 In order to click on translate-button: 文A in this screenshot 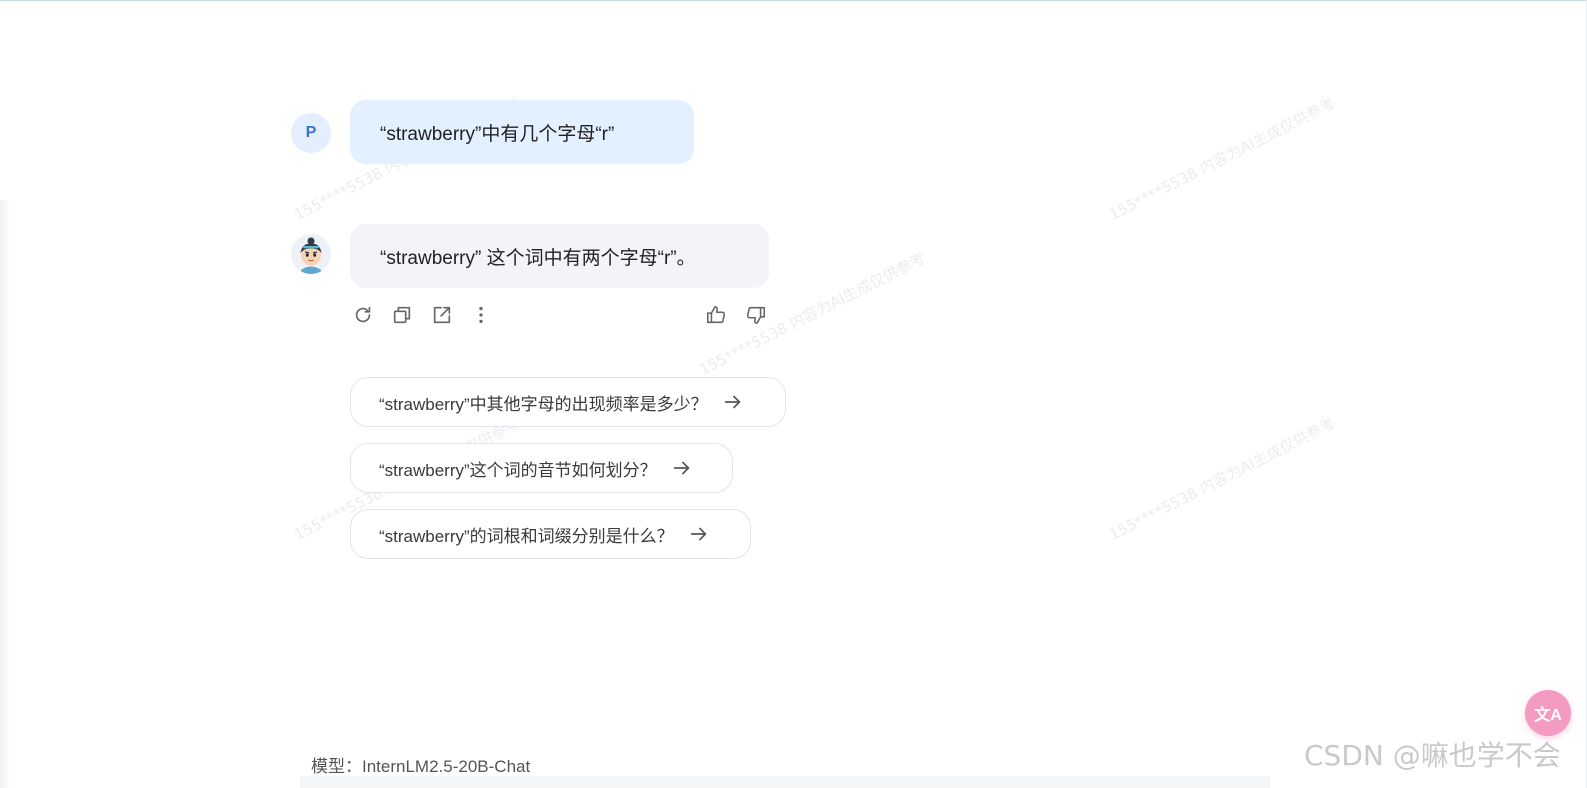, I will do `click(1548, 713)`.